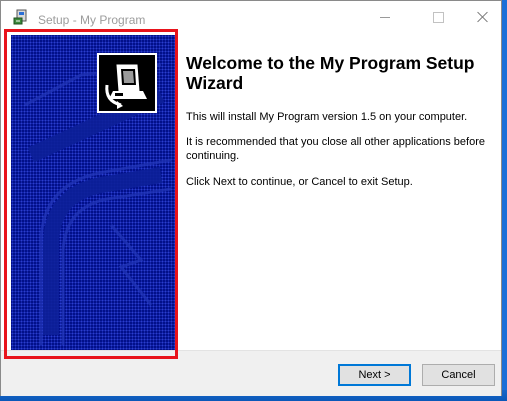  I want to click on title-bar: Setup - My Program, so click(251, 16).